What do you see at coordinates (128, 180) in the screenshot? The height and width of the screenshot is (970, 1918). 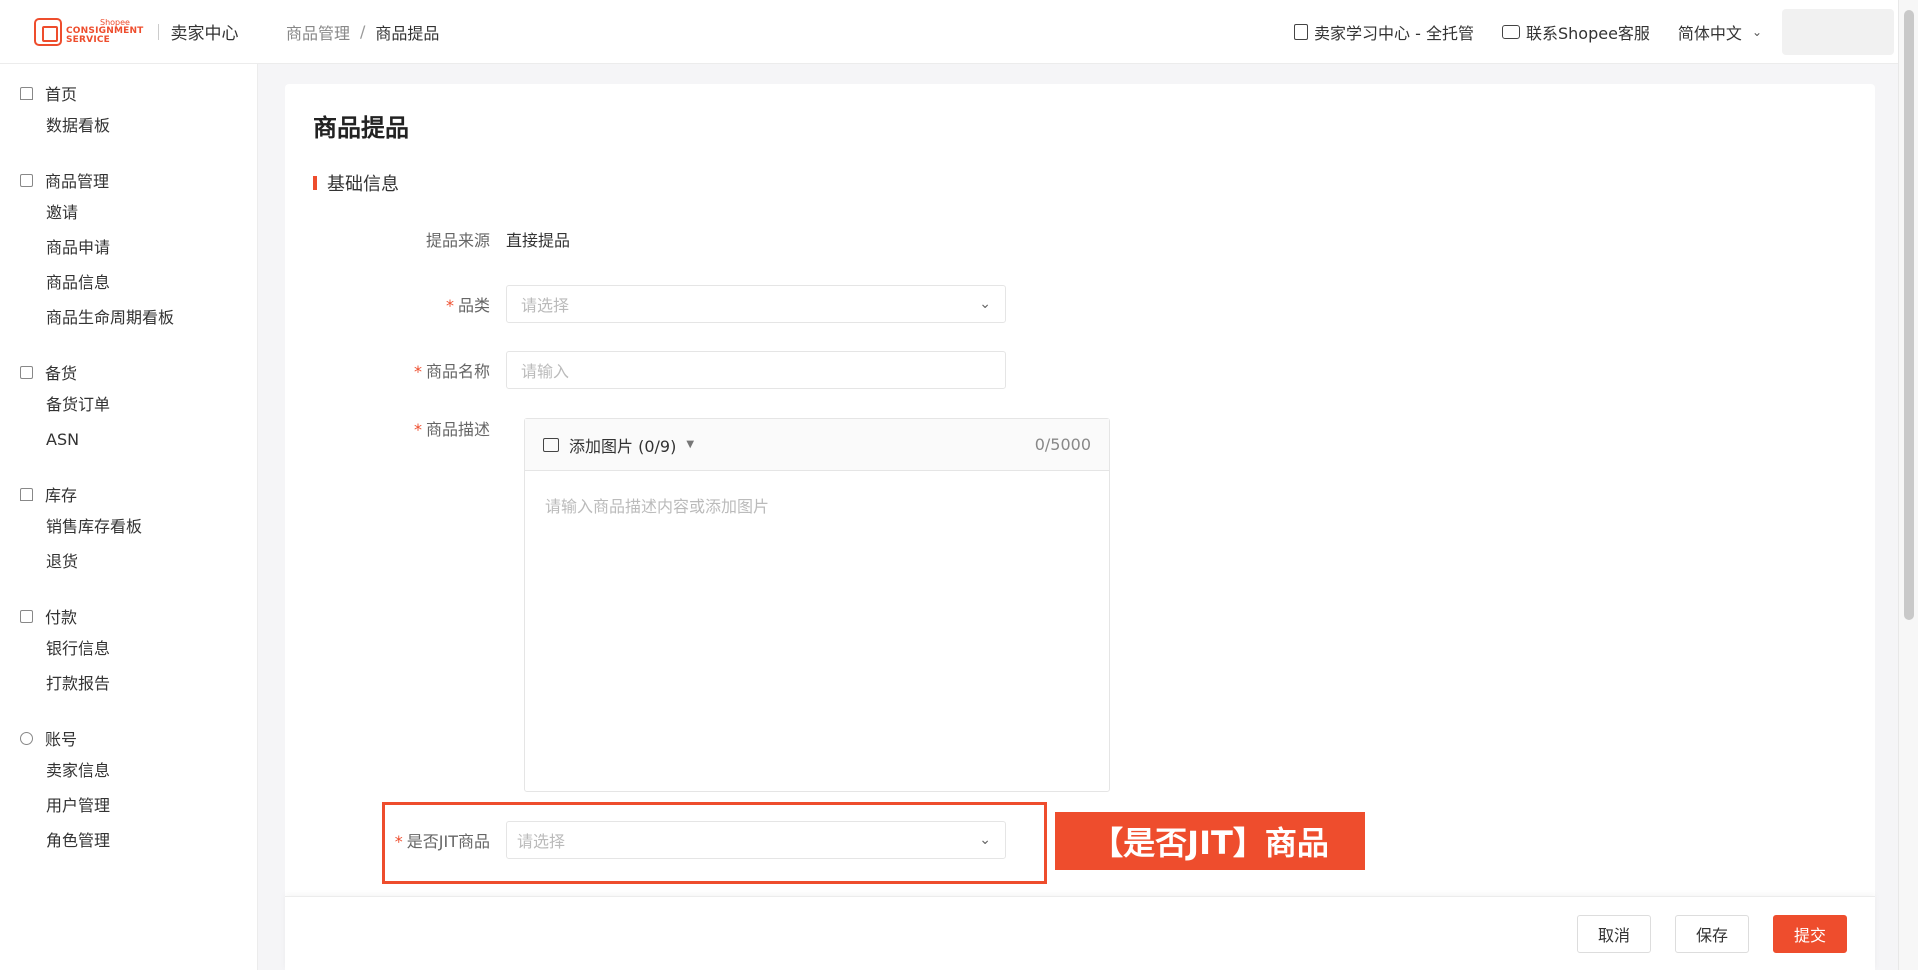 I see `sidebar-group-title: 商品管理` at bounding box center [128, 180].